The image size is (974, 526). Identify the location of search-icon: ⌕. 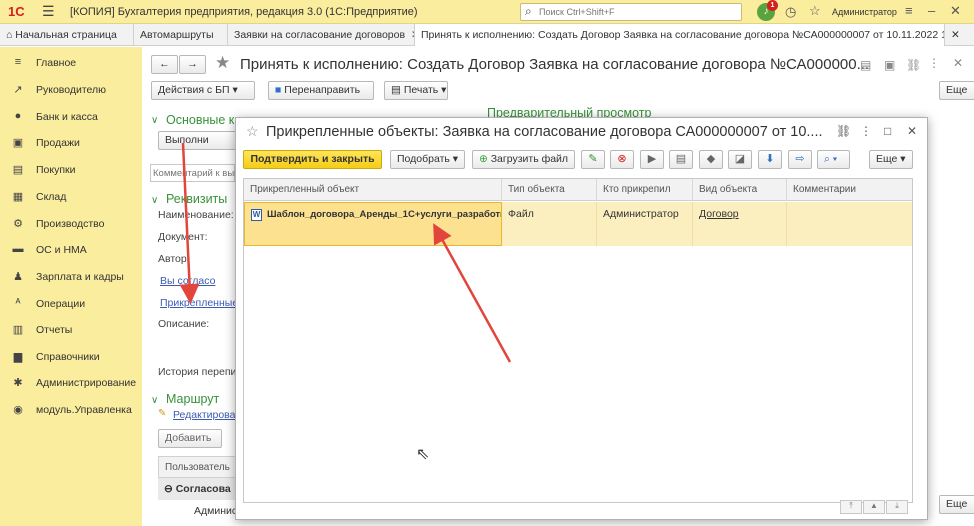
(827, 159).